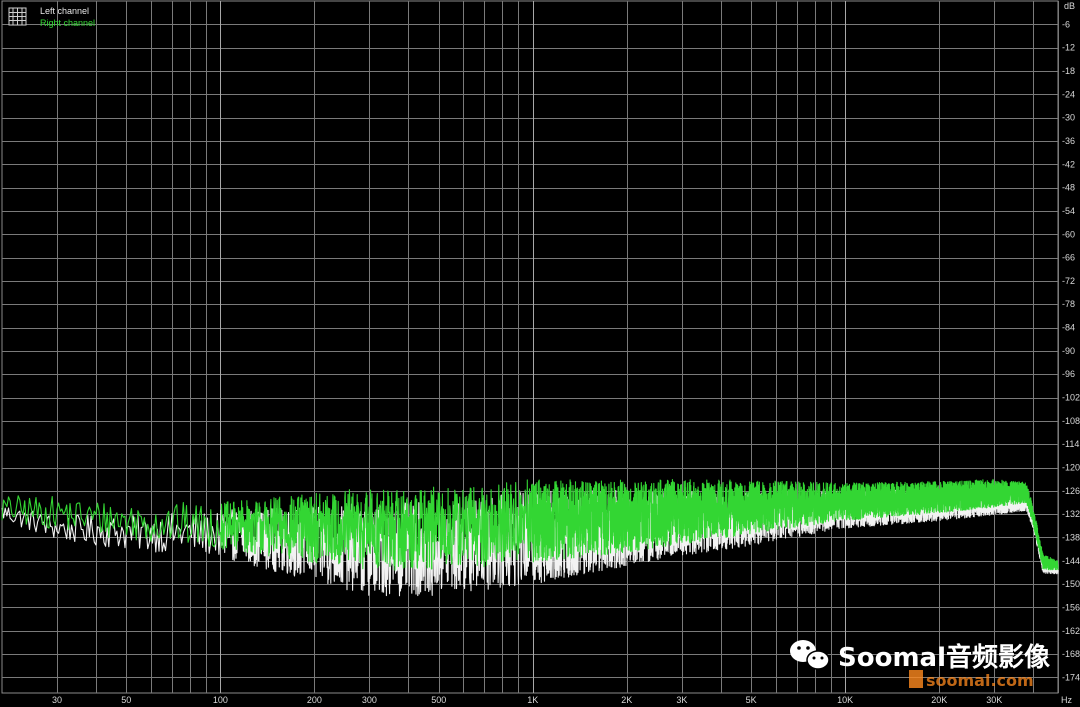 The width and height of the screenshot is (1080, 707). I want to click on y-tick-label: -90, so click(1068, 351).